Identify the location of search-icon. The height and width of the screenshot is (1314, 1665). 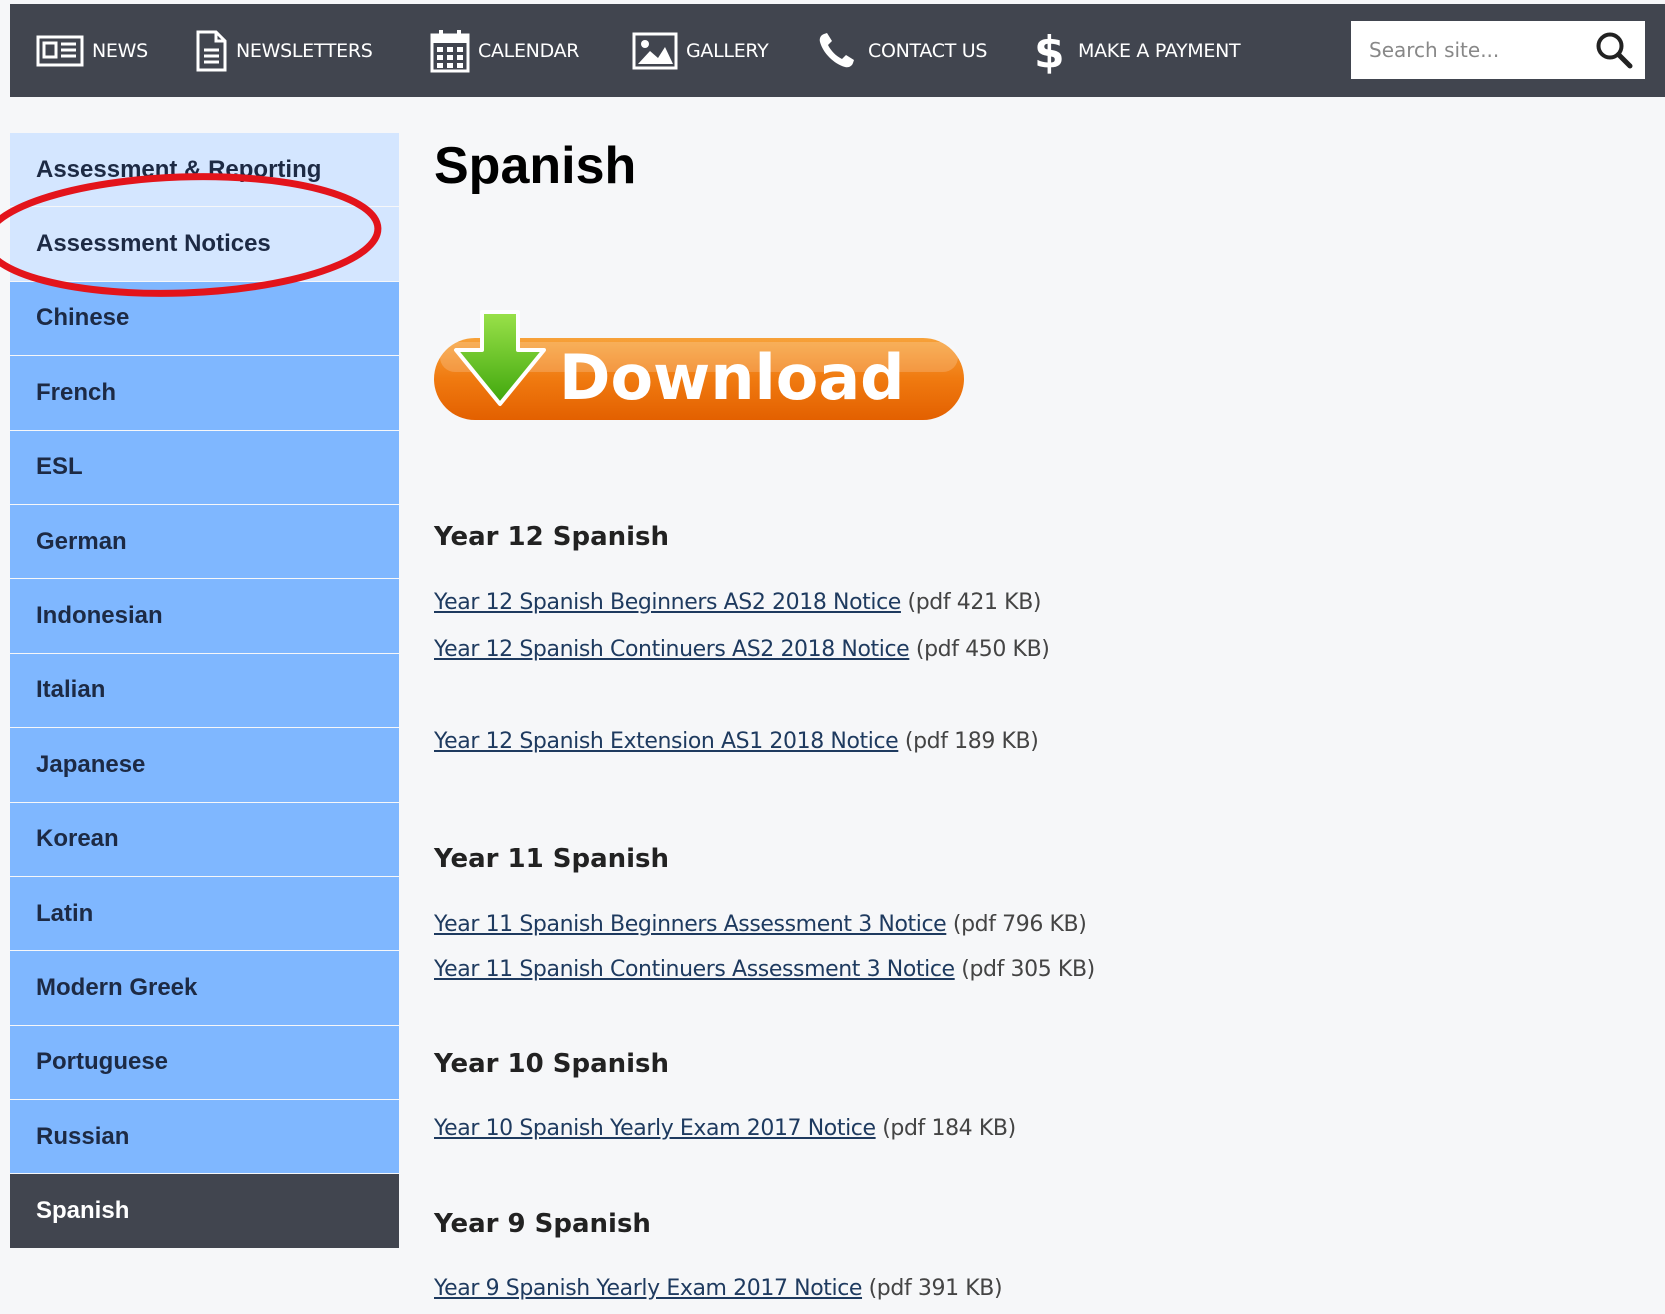
(1614, 50).